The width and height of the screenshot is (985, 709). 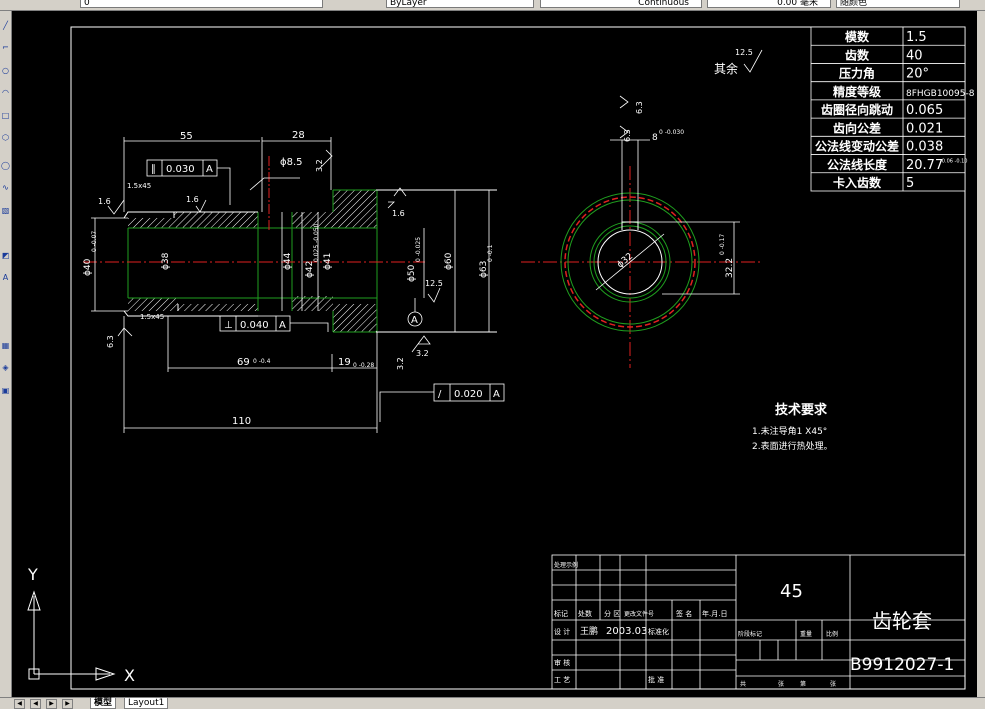 I want to click on tb-label-pizhun: 批 准, so click(x=656, y=679).